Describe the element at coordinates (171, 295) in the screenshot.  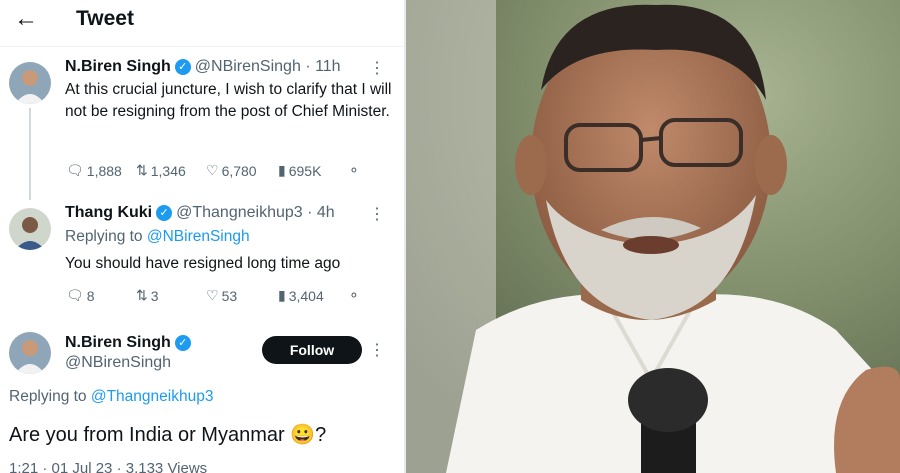
I see `retweet-button: ⇅ 3` at that location.